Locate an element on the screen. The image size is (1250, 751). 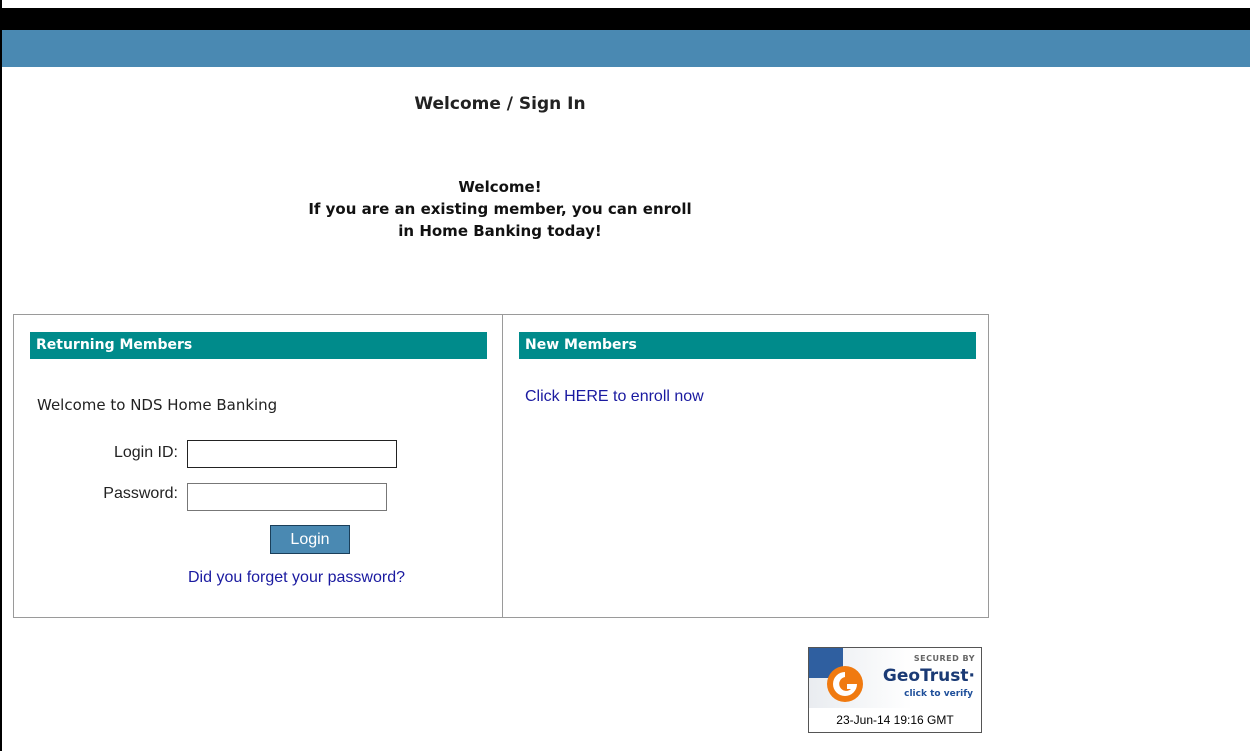
seal-trademark: · is located at coordinates (971, 676).